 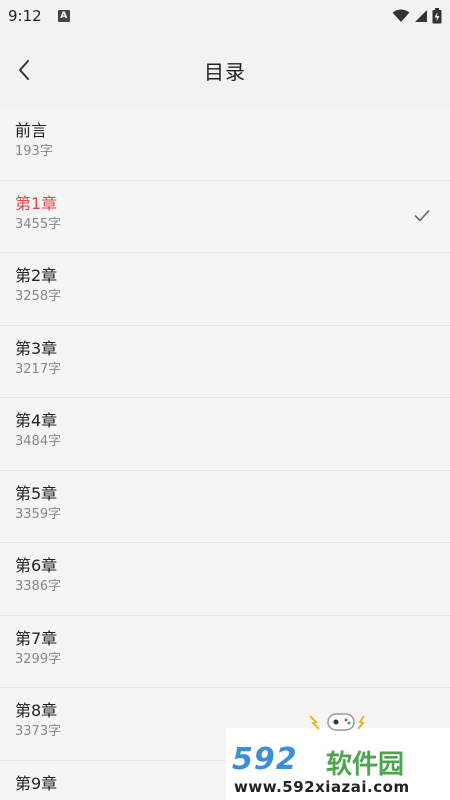 What do you see at coordinates (34, 151) in the screenshot?
I see `chapter-word-count: 193字` at bounding box center [34, 151].